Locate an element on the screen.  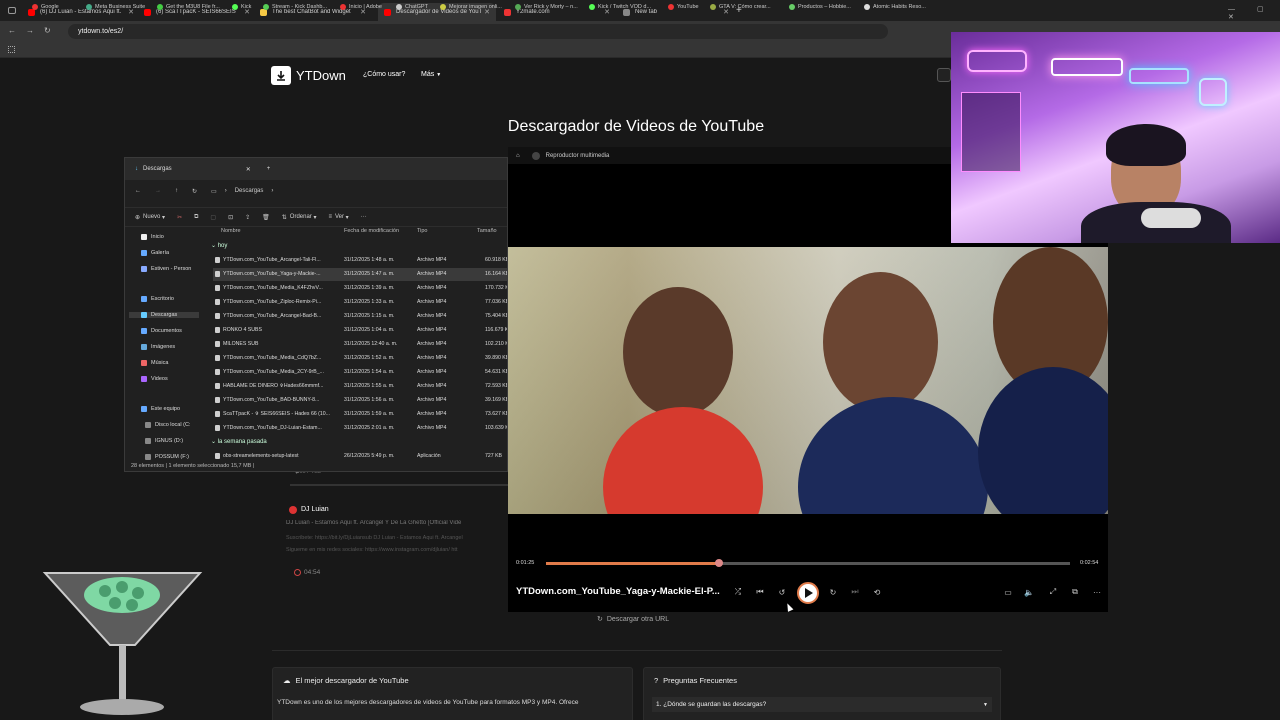
sidebar-item: Inicio is located at coordinates (152, 237).